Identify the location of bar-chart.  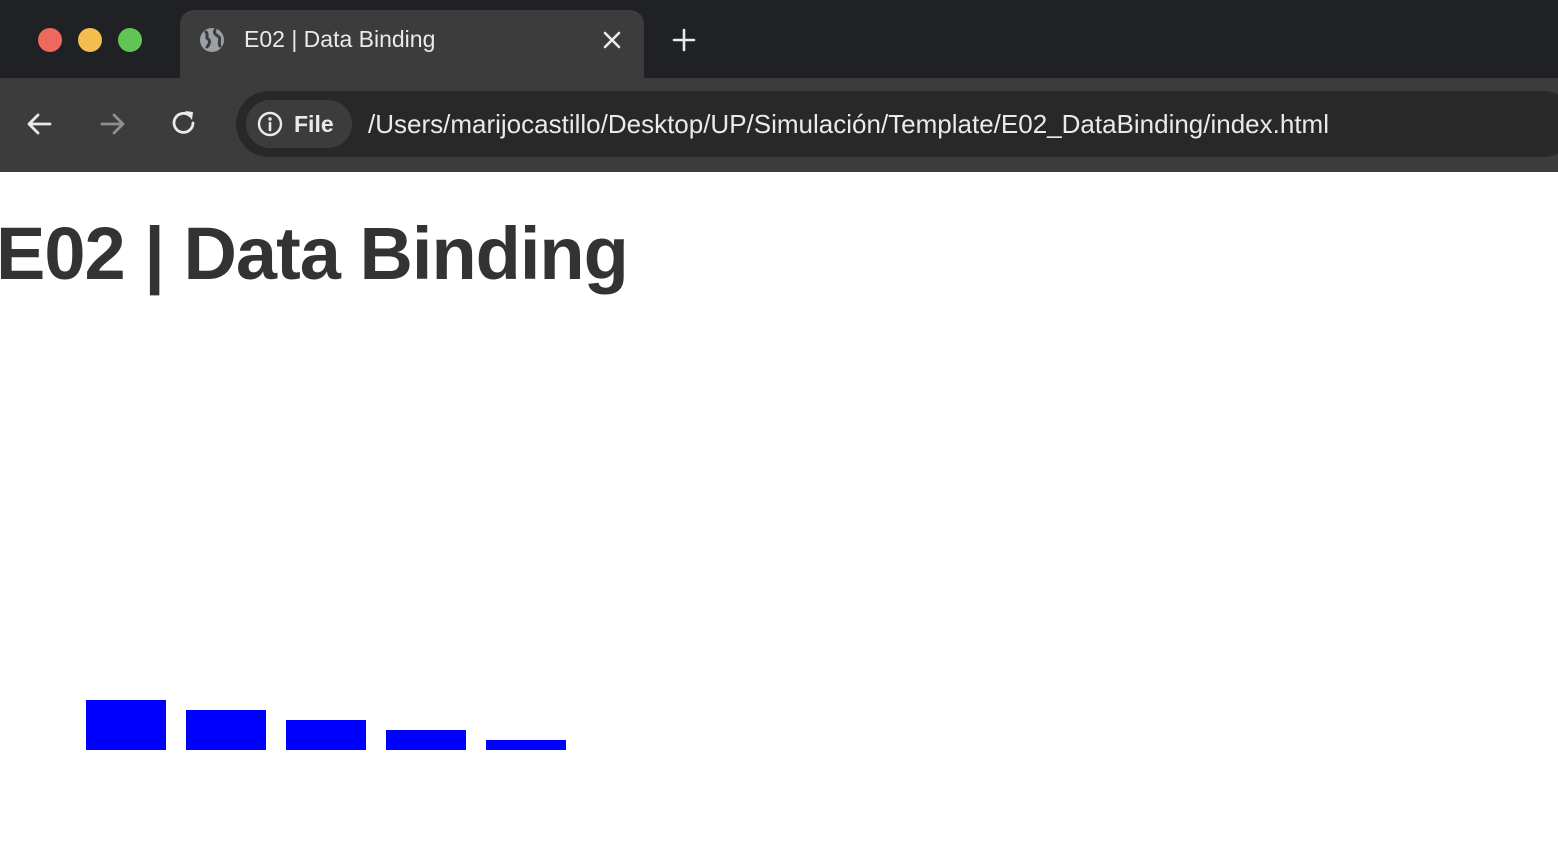
(326, 725).